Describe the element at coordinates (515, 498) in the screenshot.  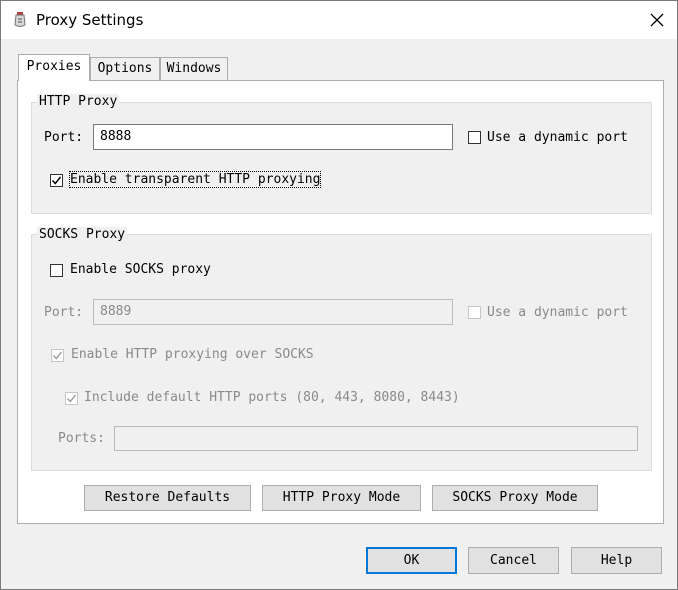
I see `socks-proxy-mode-button: SOCKS Proxy Mode` at that location.